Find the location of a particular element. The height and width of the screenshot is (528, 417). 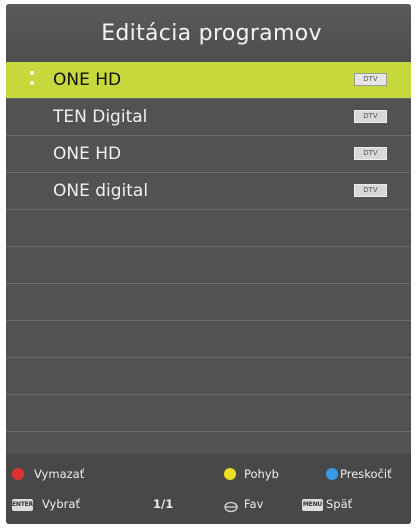

page-indicator: 1/1 is located at coordinates (163, 504).